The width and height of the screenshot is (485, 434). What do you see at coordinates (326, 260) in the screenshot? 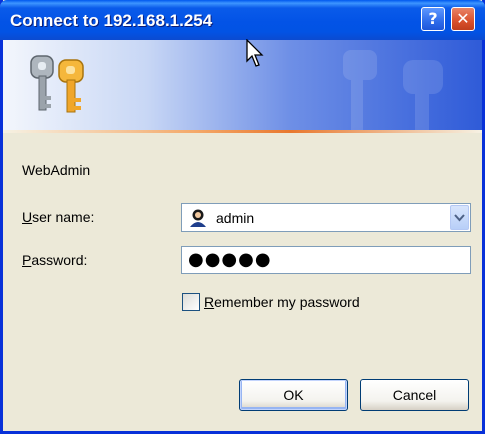
I see `password-field: ●●●●●` at bounding box center [326, 260].